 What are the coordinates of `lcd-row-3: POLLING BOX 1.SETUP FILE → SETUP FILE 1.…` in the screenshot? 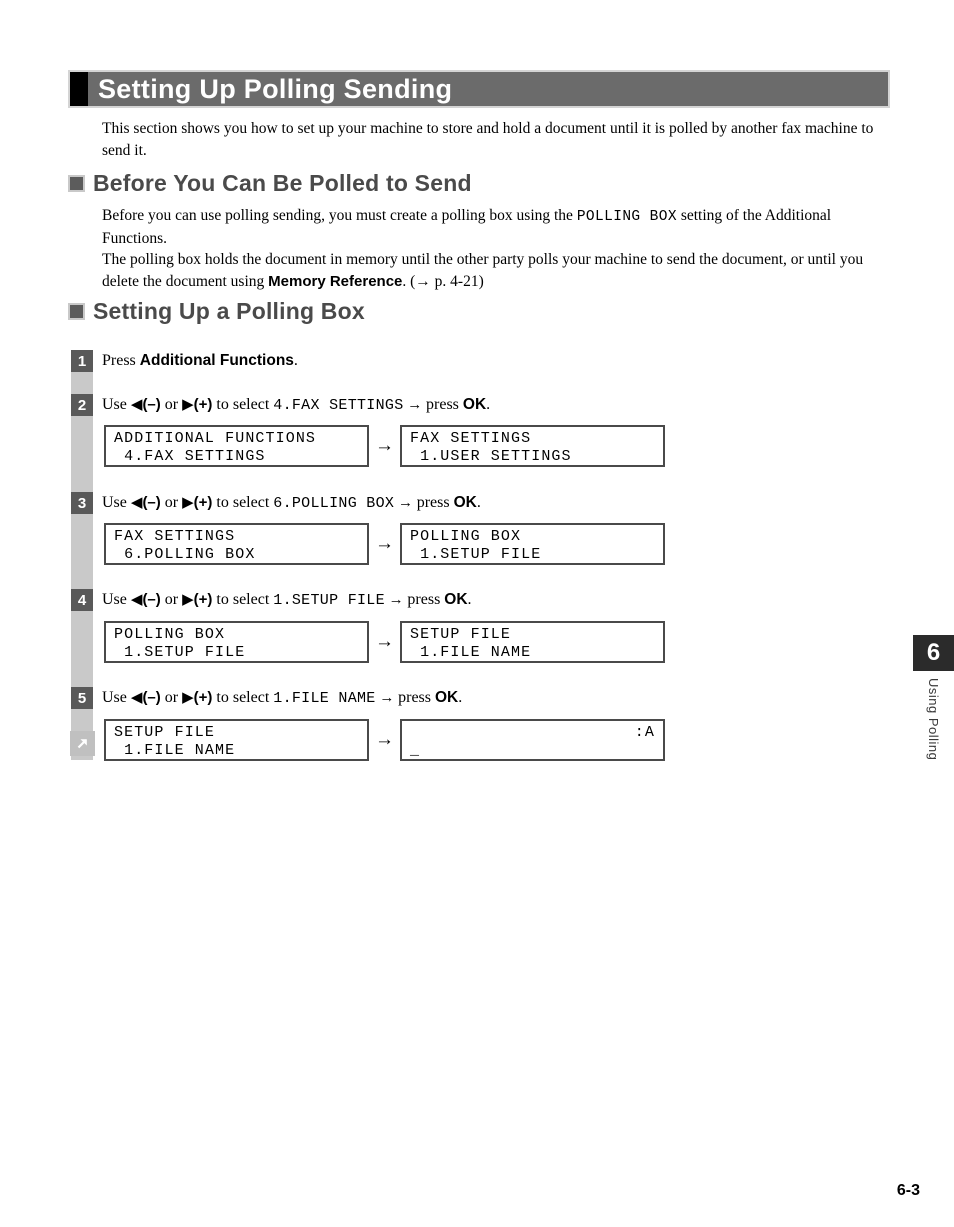 It's located at (384, 642).